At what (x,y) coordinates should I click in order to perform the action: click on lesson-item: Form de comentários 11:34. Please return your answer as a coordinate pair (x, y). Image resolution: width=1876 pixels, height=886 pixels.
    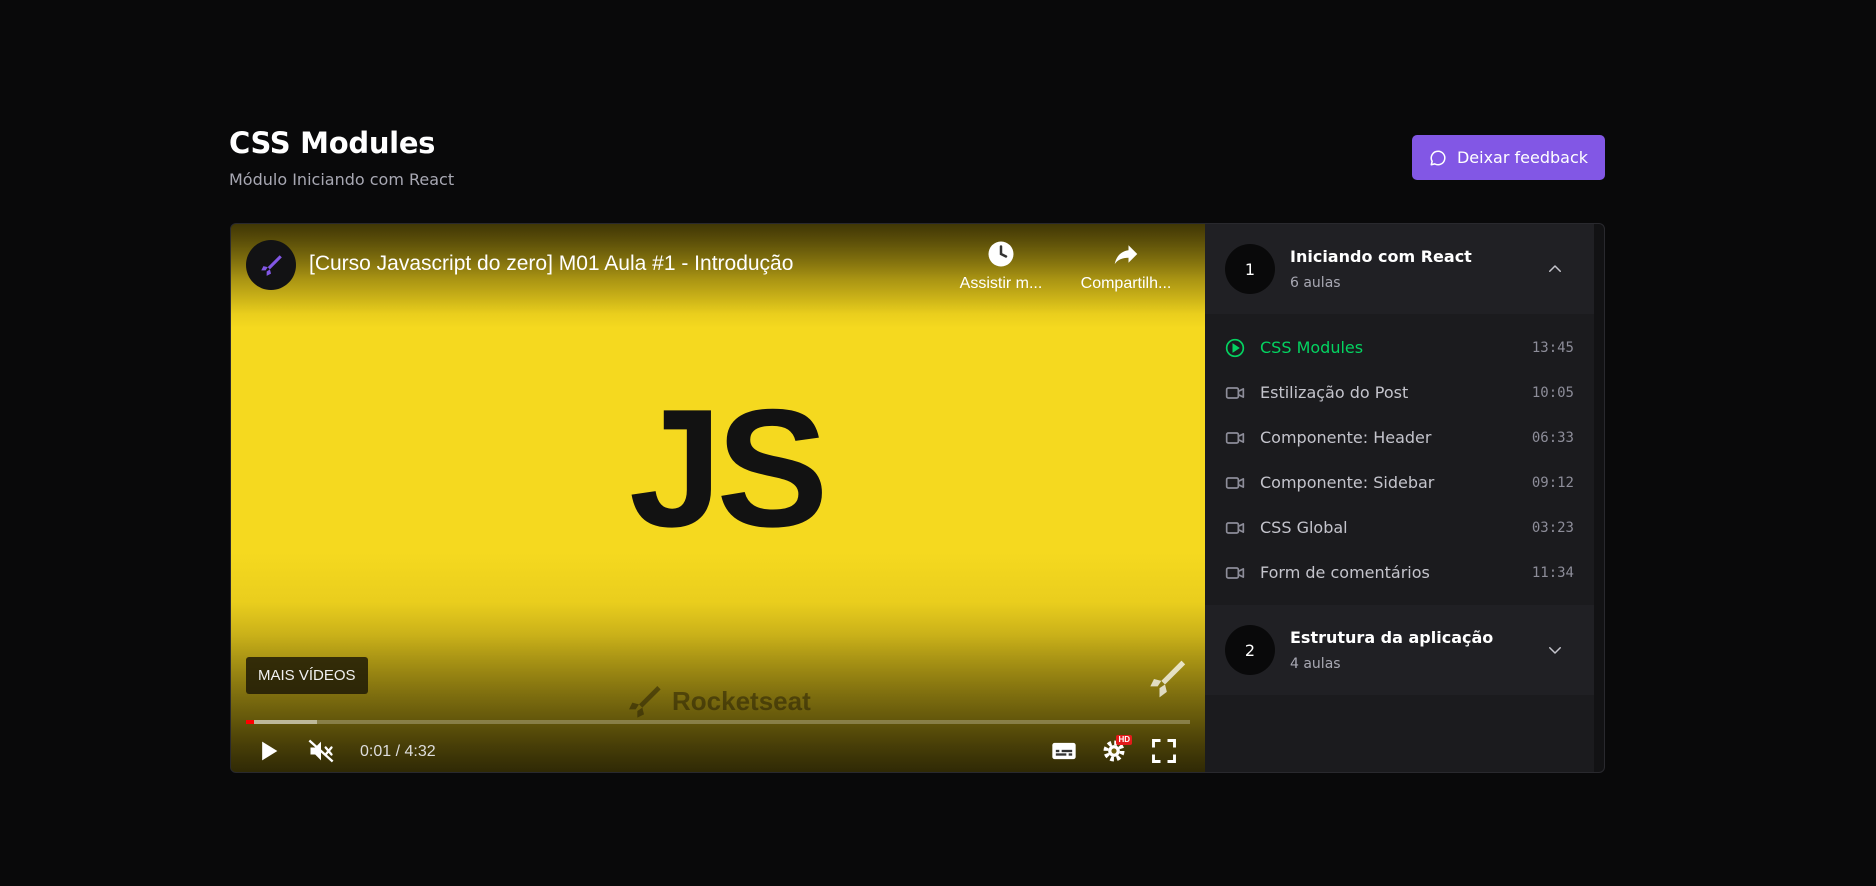
    Looking at the image, I should click on (1399, 572).